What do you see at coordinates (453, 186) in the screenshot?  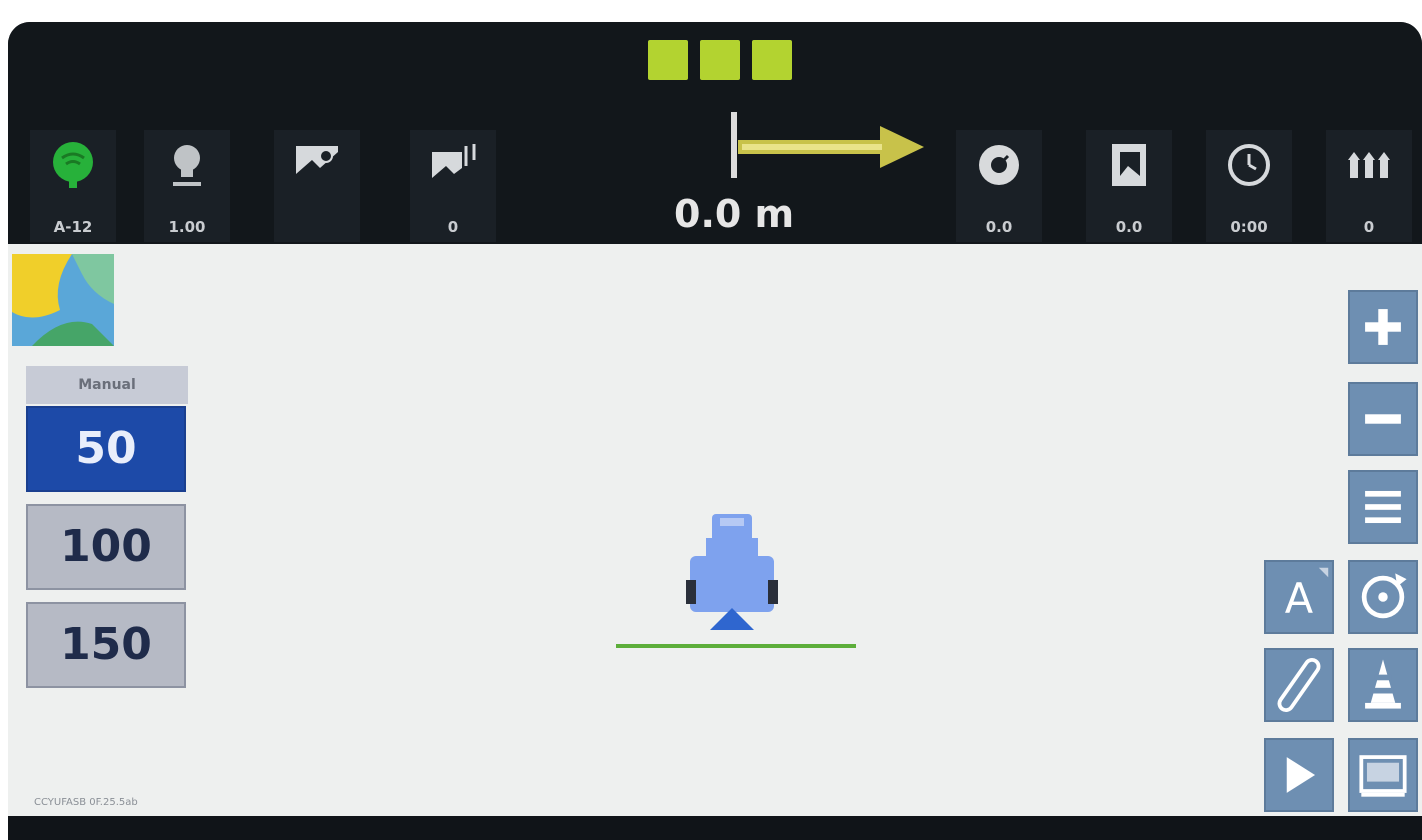 I see `field-flags-button: 0` at bounding box center [453, 186].